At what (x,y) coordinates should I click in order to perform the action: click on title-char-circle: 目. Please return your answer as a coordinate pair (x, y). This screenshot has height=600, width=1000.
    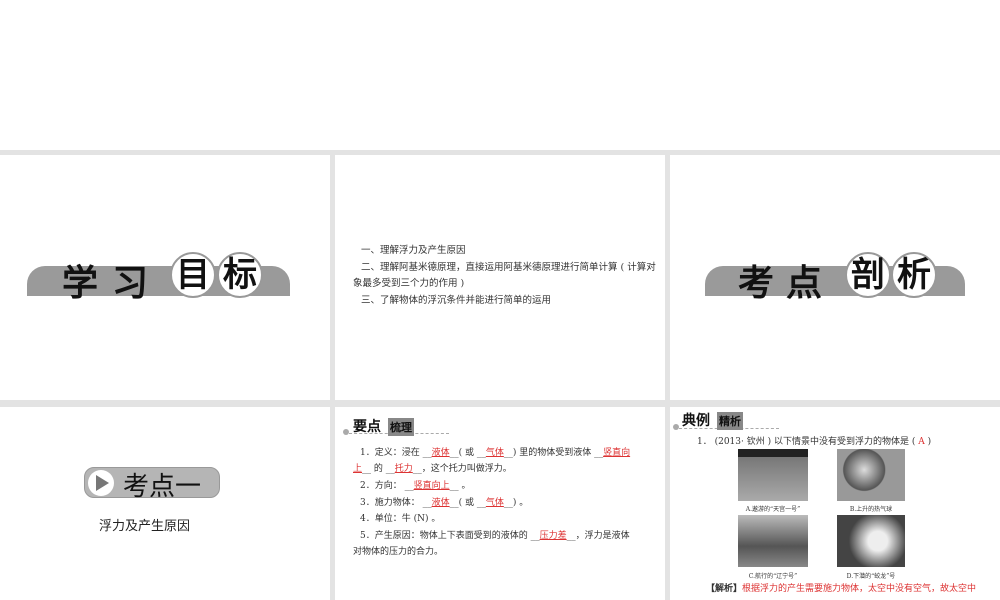
    Looking at the image, I should click on (193, 275).